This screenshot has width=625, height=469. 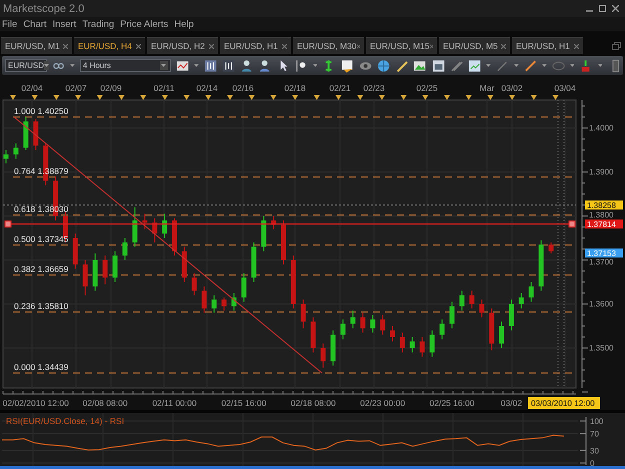 What do you see at coordinates (295, 88) in the screenshot?
I see `date-label: 02/18` at bounding box center [295, 88].